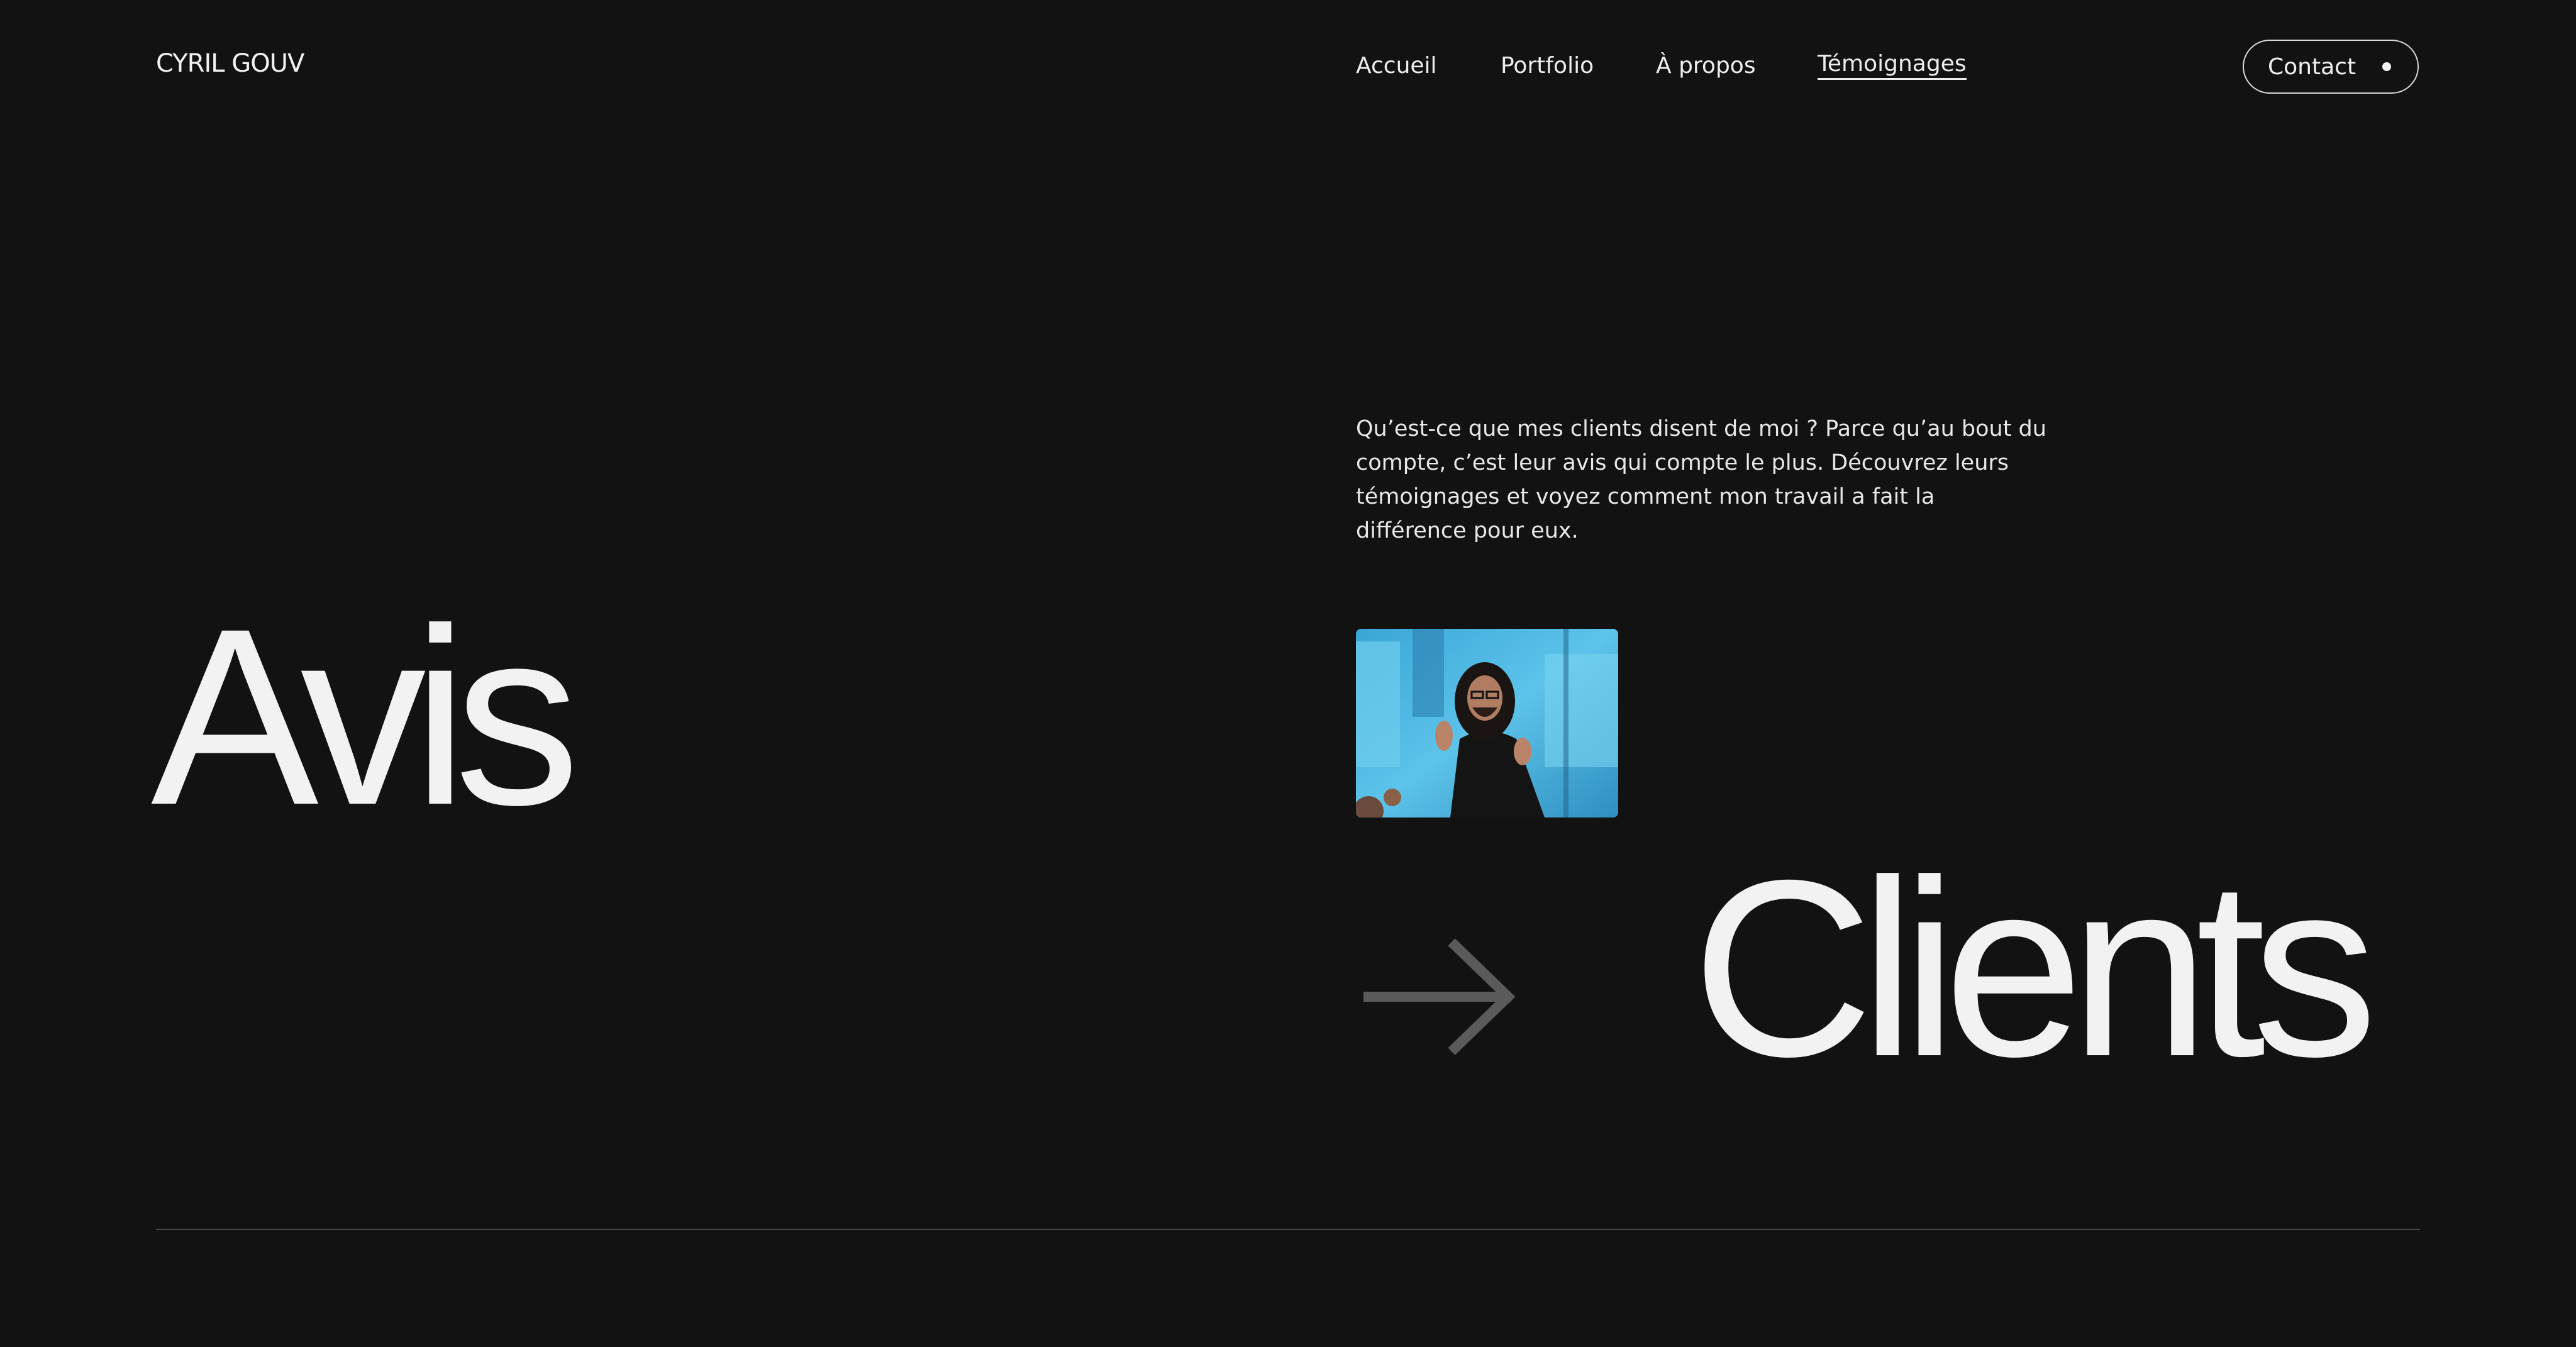  What do you see at coordinates (1396, 66) in the screenshot?
I see `nav-item-accueil: Accueil` at bounding box center [1396, 66].